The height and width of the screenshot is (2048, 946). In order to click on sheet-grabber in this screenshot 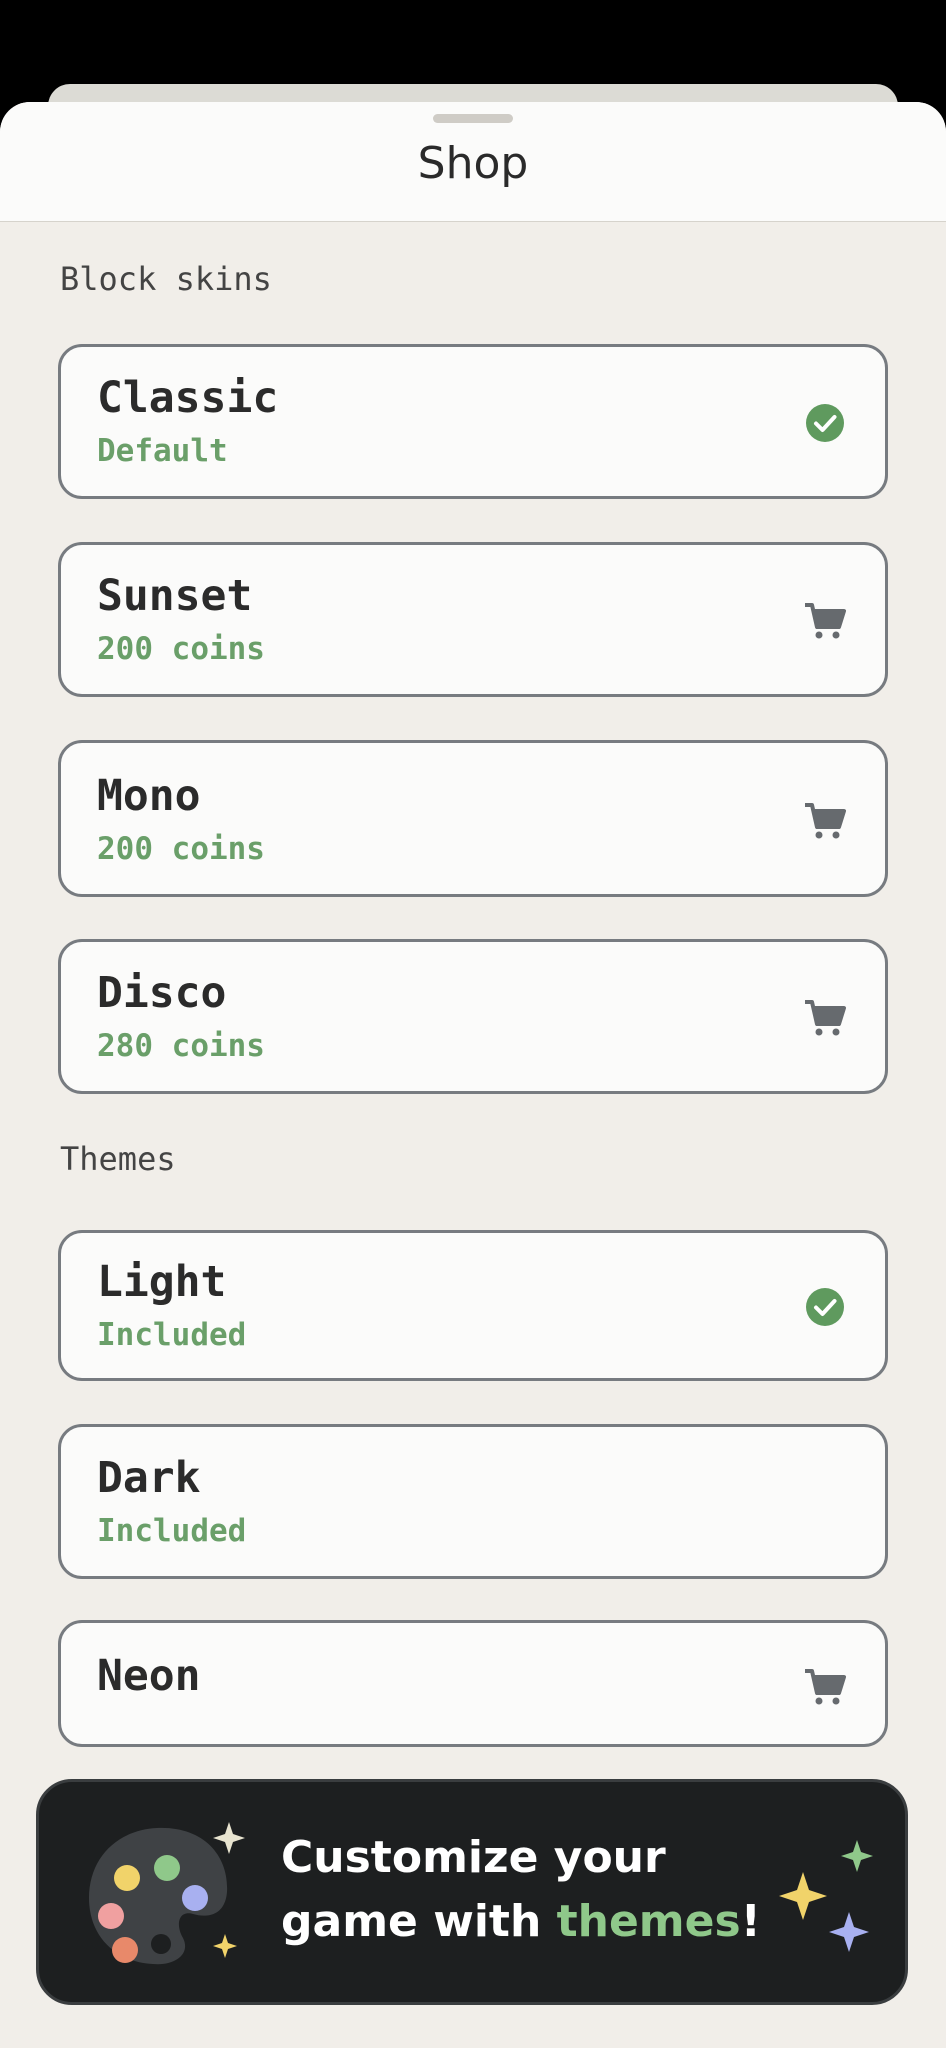, I will do `click(473, 118)`.